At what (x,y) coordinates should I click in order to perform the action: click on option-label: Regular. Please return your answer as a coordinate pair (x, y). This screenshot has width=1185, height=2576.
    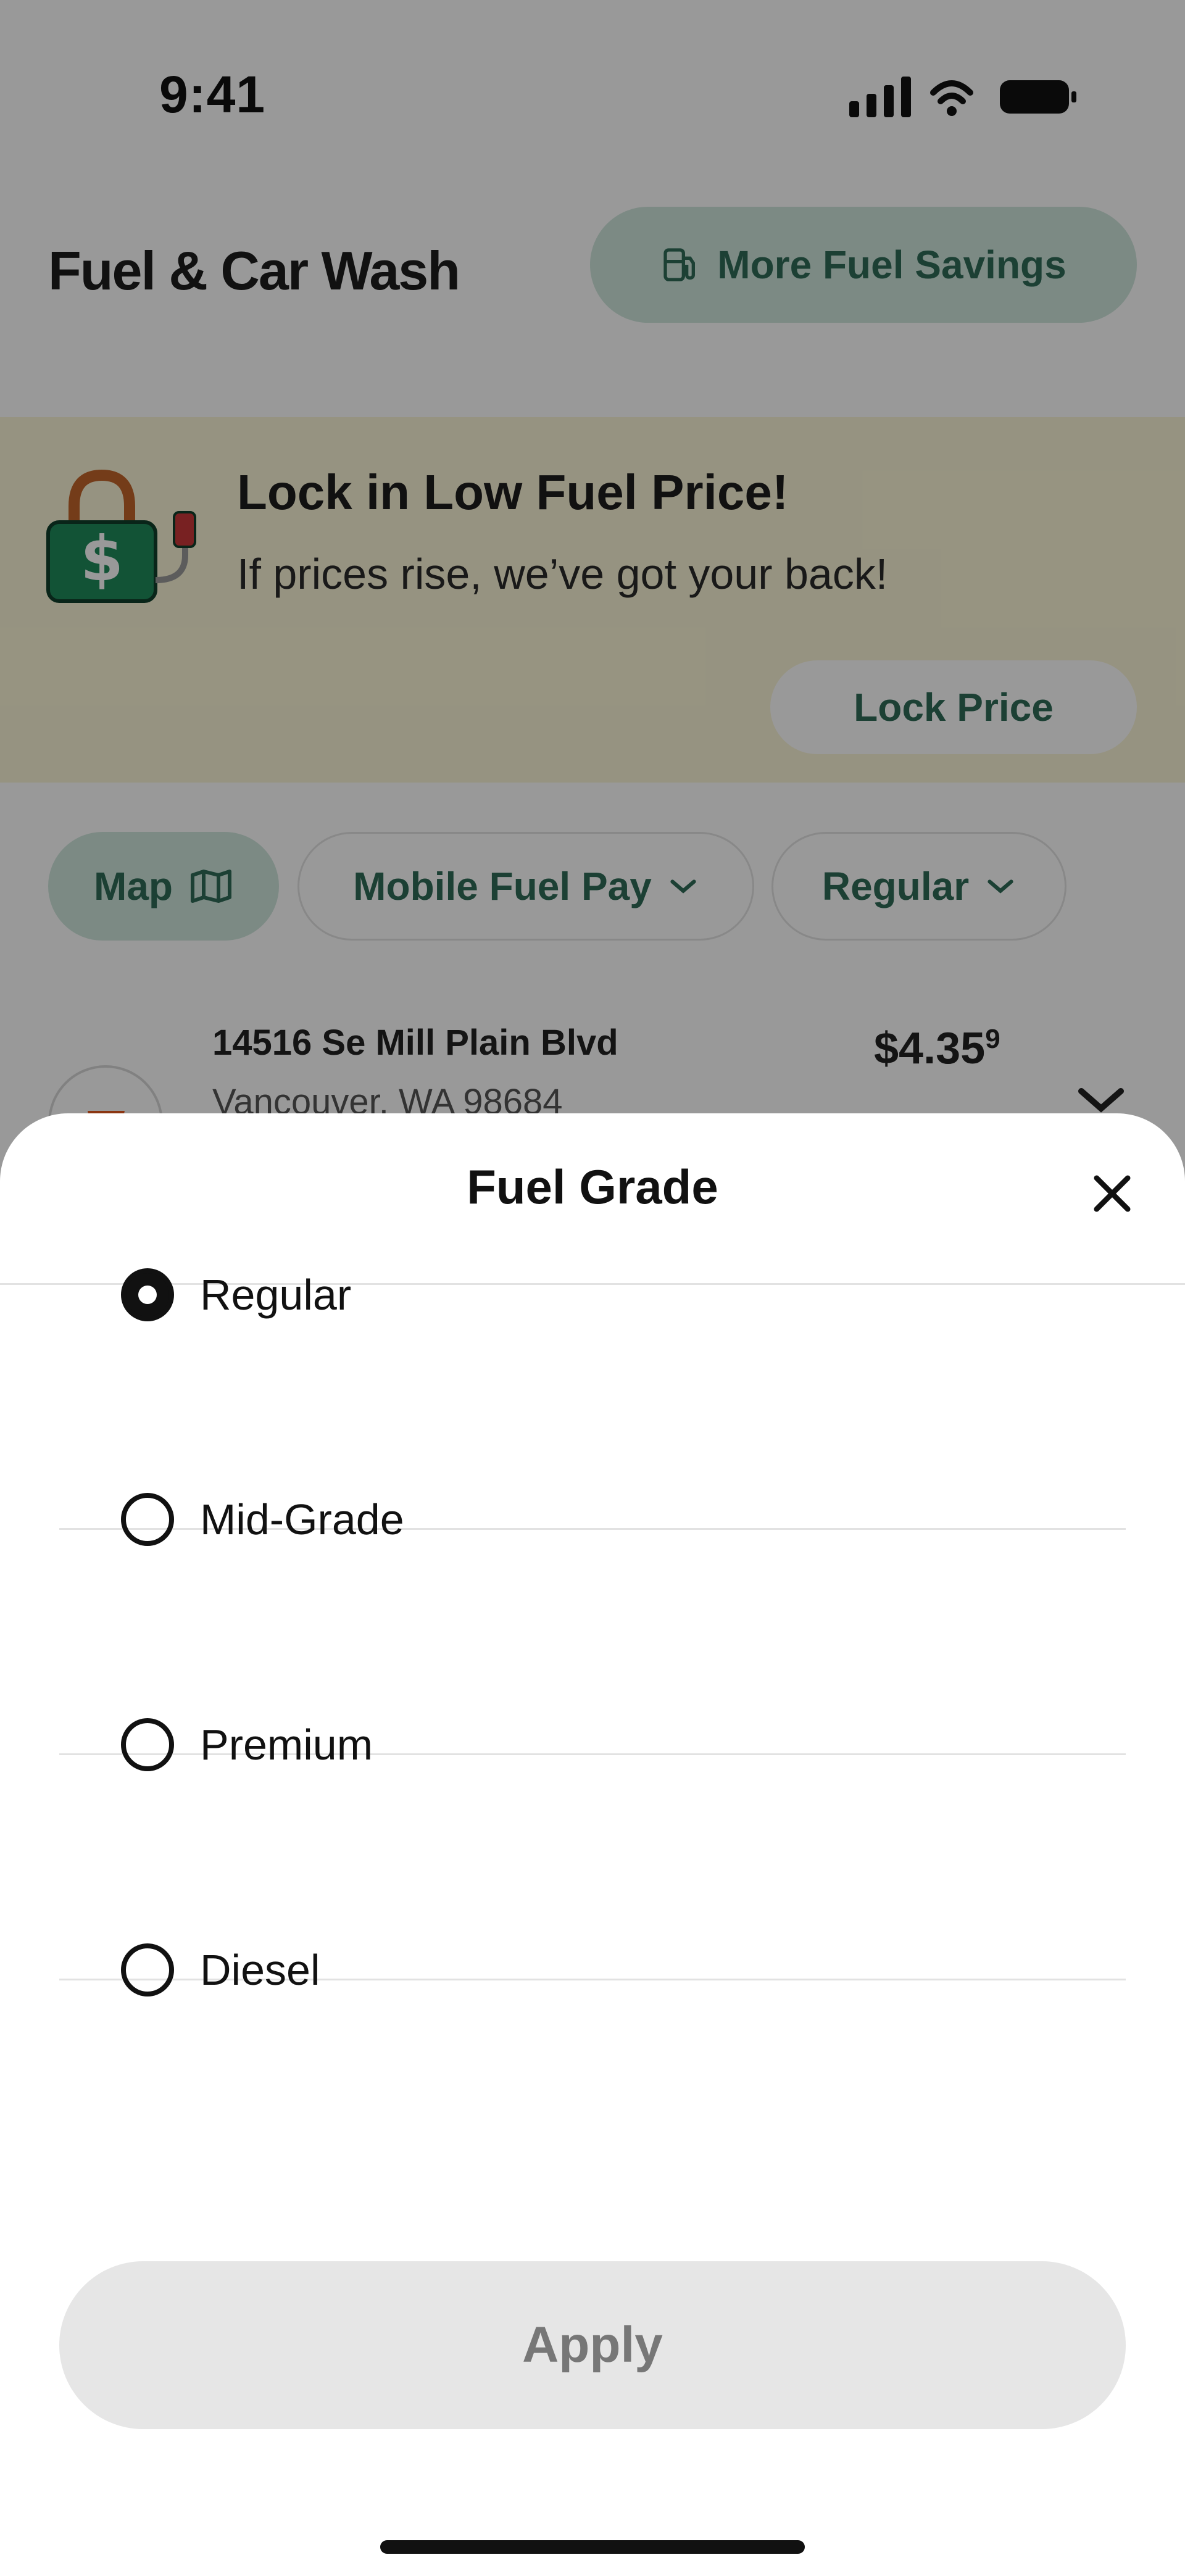
    Looking at the image, I should click on (276, 1295).